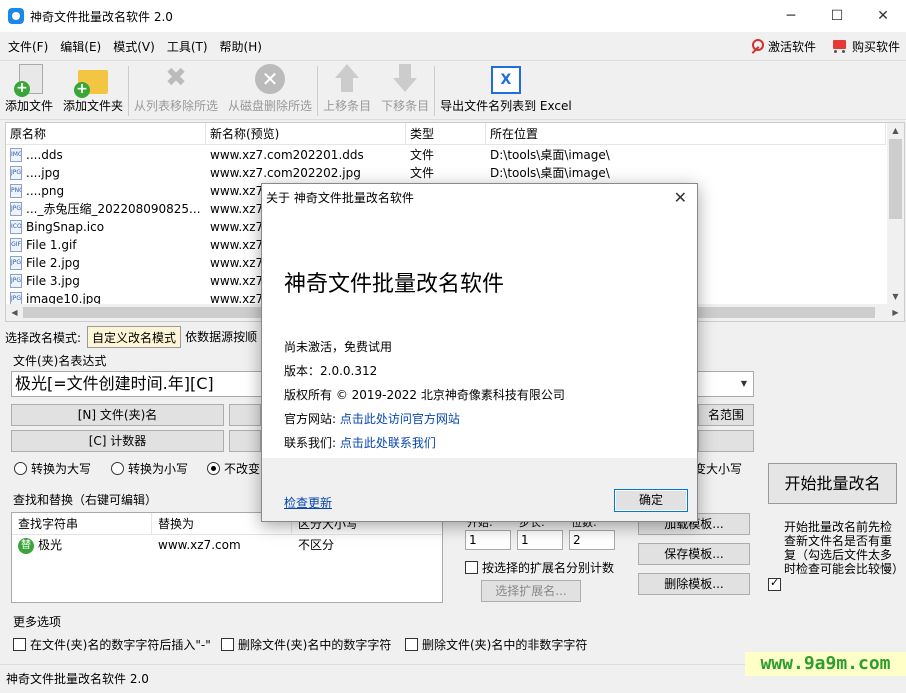 Image resolution: width=906 pixels, height=693 pixels. I want to click on file-icon: ICO, so click(16, 227).